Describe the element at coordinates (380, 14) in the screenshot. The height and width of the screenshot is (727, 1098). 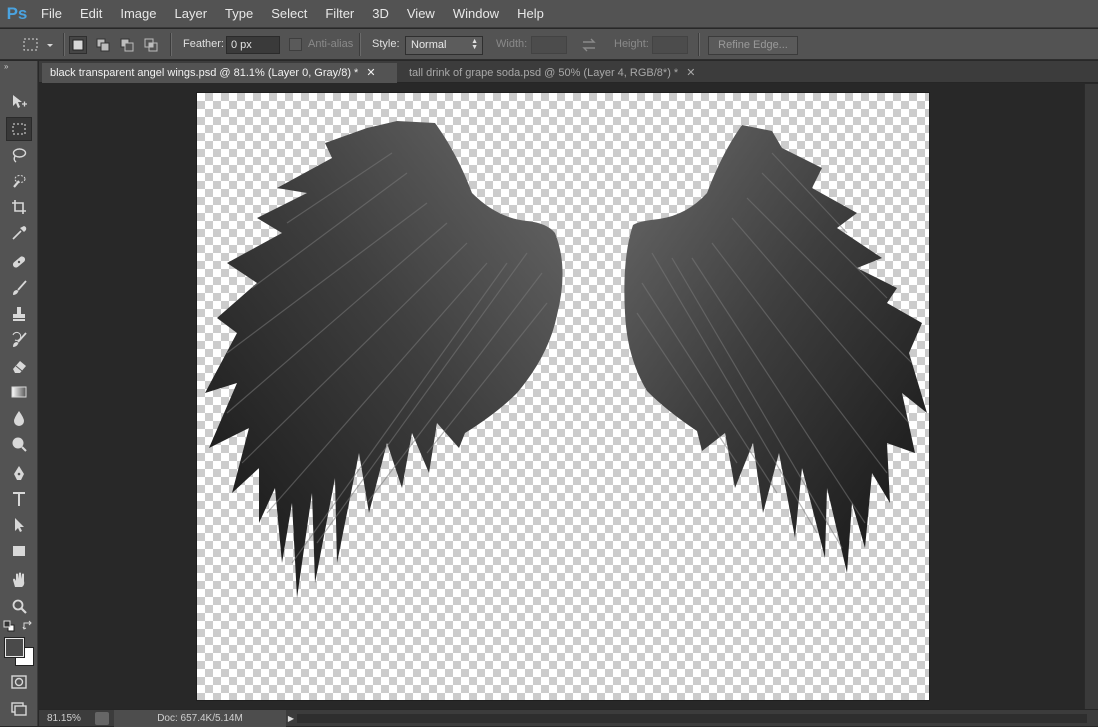
I see `menu-3d: 3D` at that location.